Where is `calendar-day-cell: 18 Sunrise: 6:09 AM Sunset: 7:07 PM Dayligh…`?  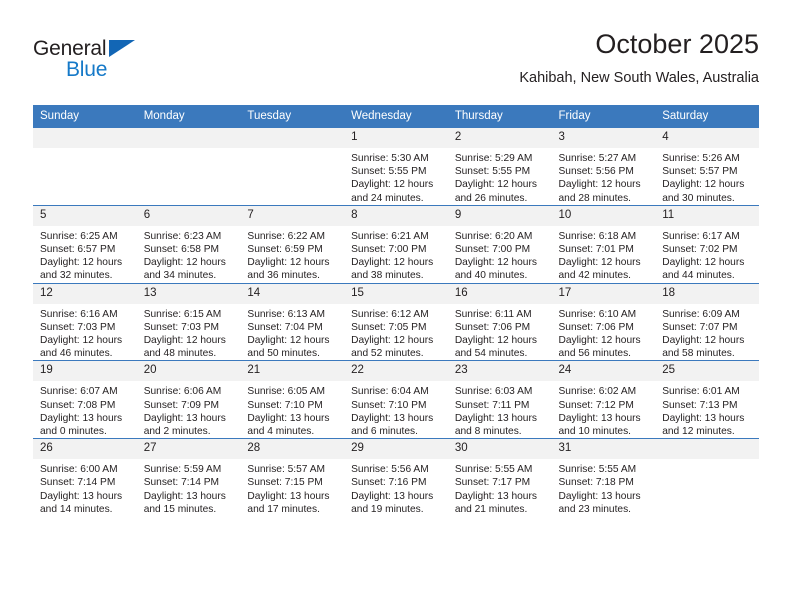 calendar-day-cell: 18 Sunrise: 6:09 AM Sunset: 7:07 PM Dayligh… is located at coordinates (707, 321).